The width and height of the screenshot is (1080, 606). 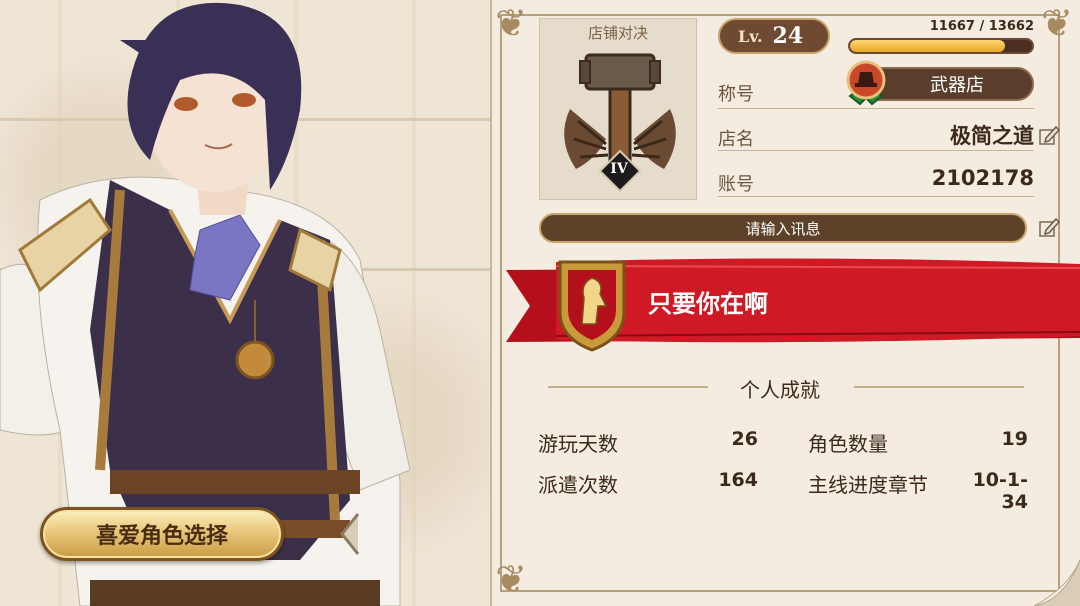 What do you see at coordinates (1014, 439) in the screenshot?
I see `achievement-value: 19` at bounding box center [1014, 439].